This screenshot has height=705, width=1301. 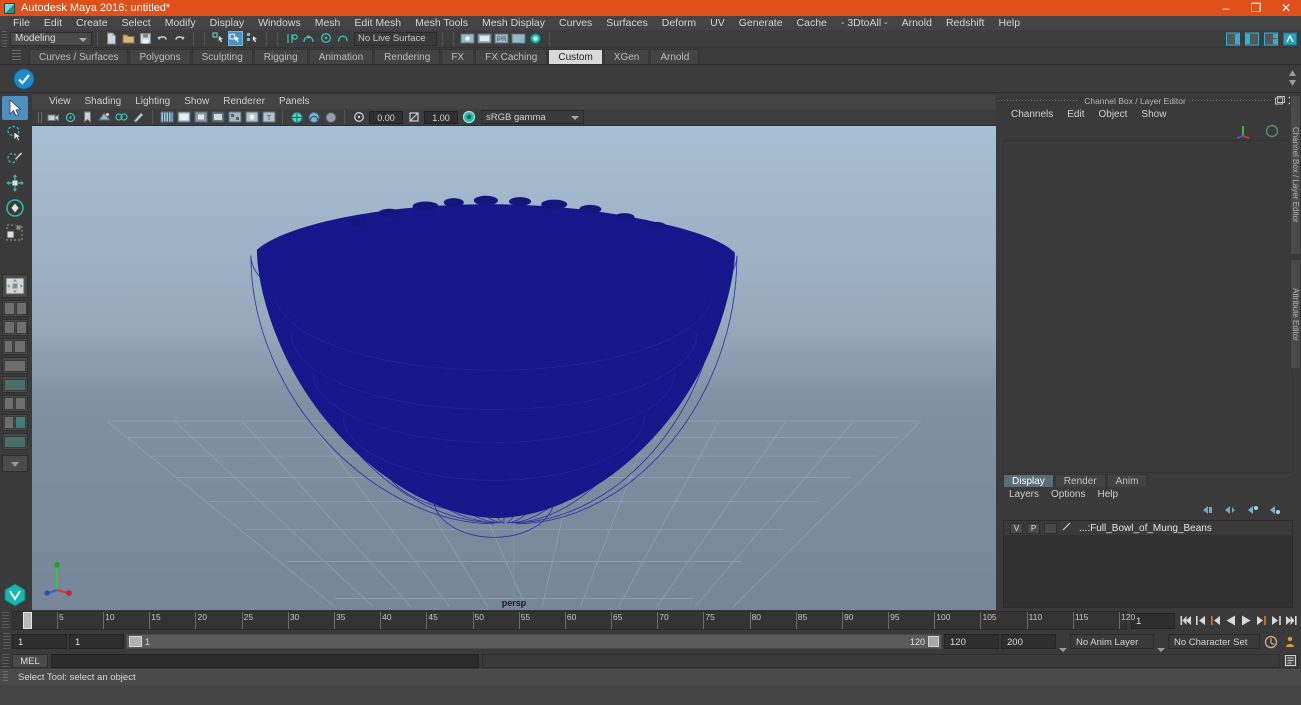 What do you see at coordinates (15, 403) in the screenshot?
I see `quick-layout-outliner-persp-button` at bounding box center [15, 403].